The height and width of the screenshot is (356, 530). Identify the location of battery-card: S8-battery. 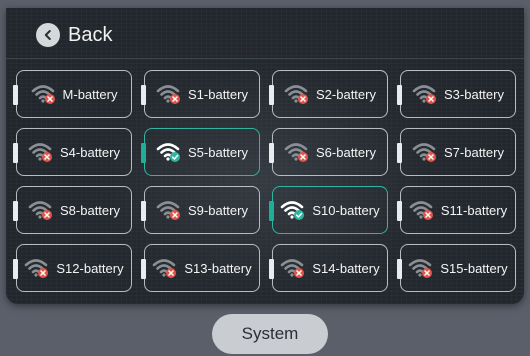
(72, 210).